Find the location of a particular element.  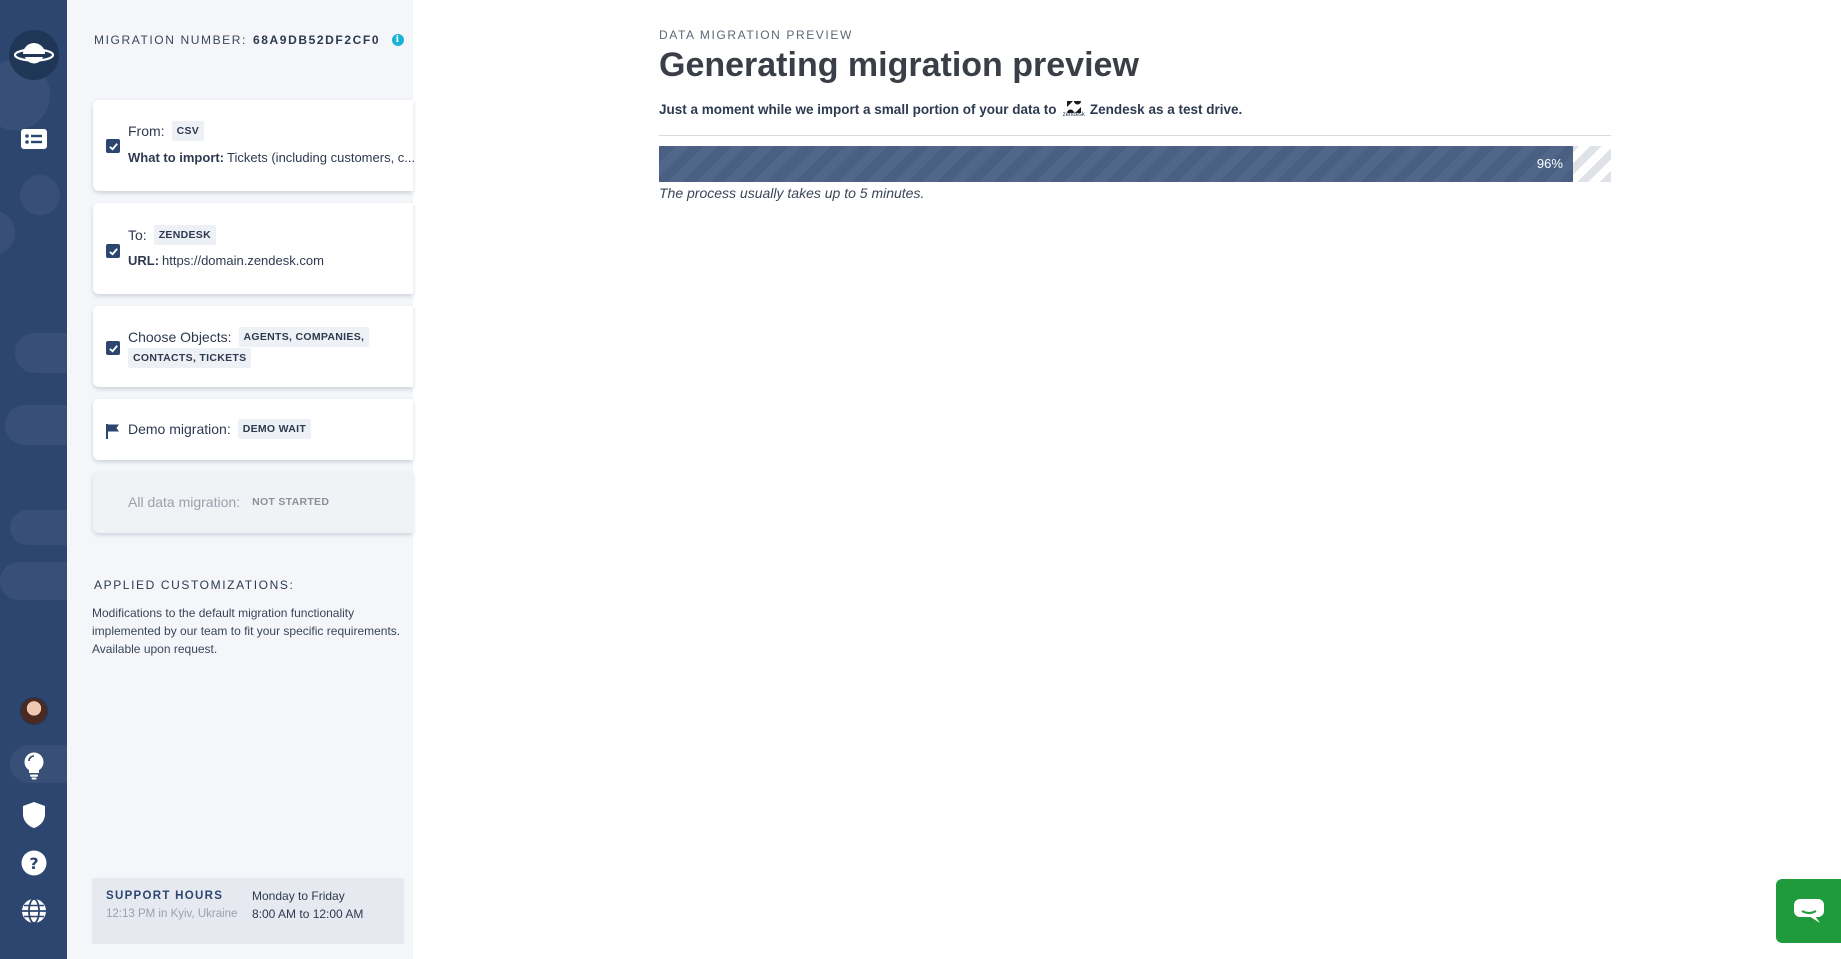

page-eyebrow: DATA MIGRATION PREVIEW is located at coordinates (756, 35).